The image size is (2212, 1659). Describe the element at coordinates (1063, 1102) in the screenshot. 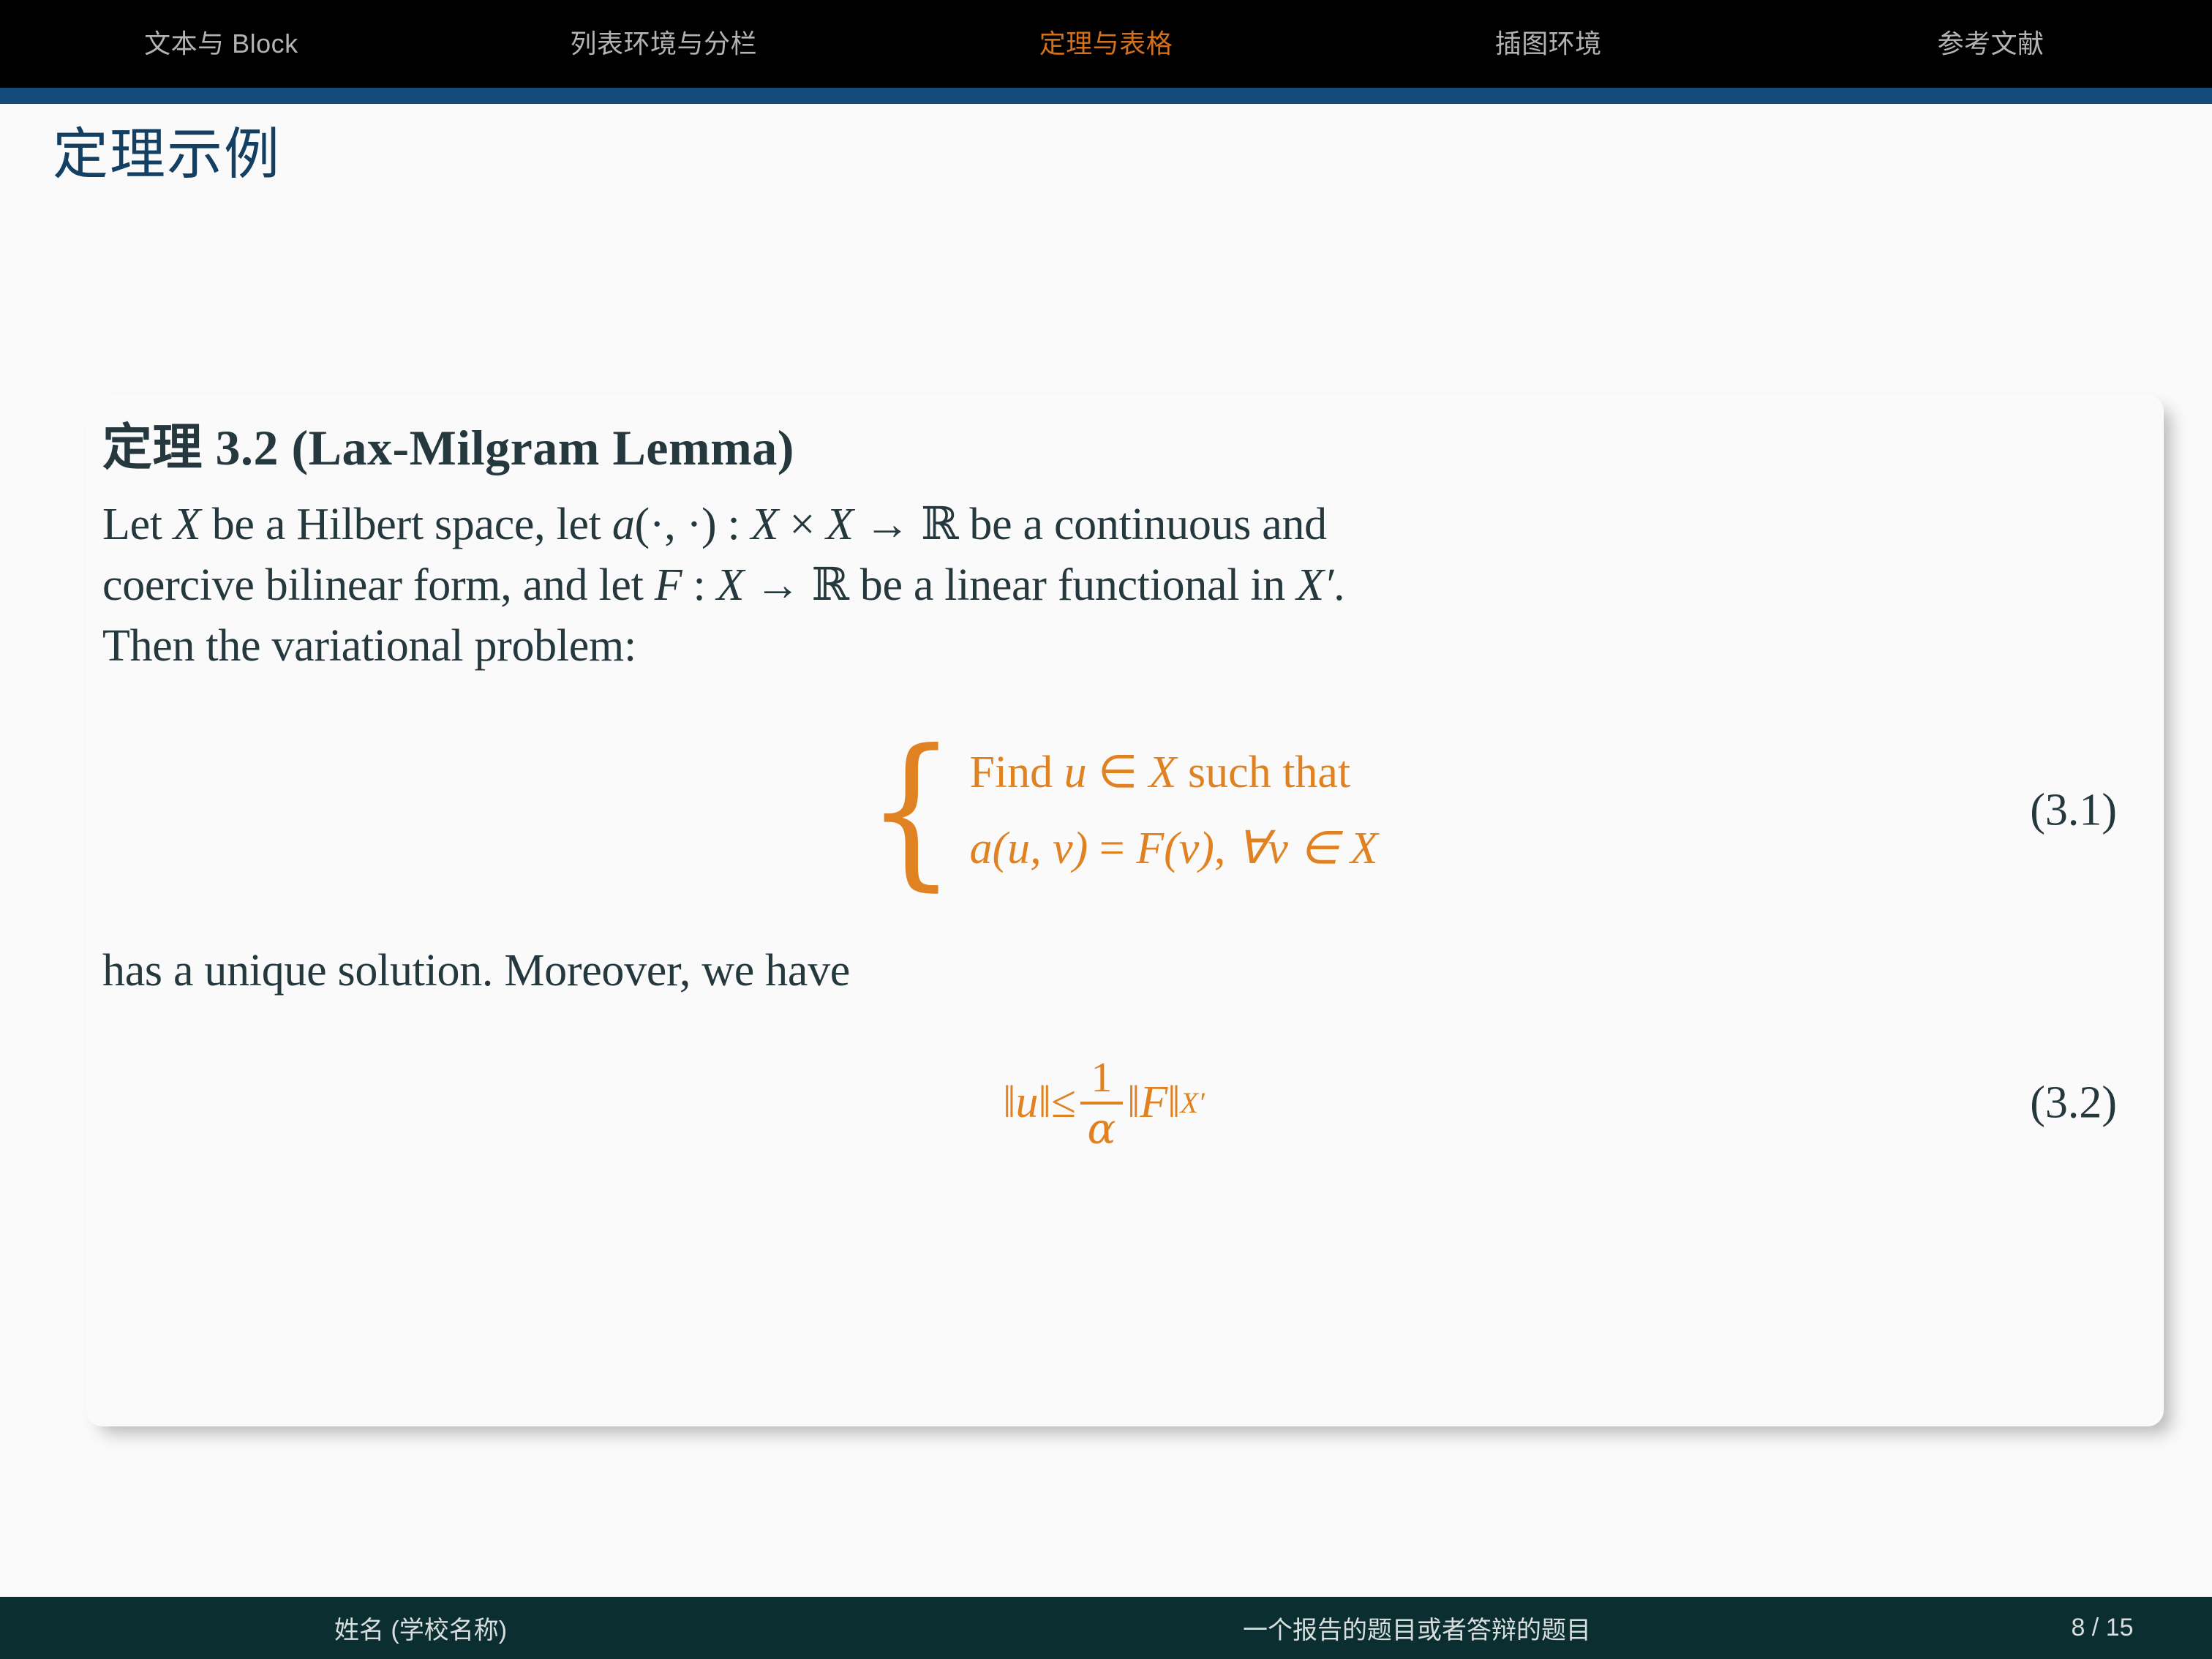

I see `eq32-leq-op: ≤` at that location.